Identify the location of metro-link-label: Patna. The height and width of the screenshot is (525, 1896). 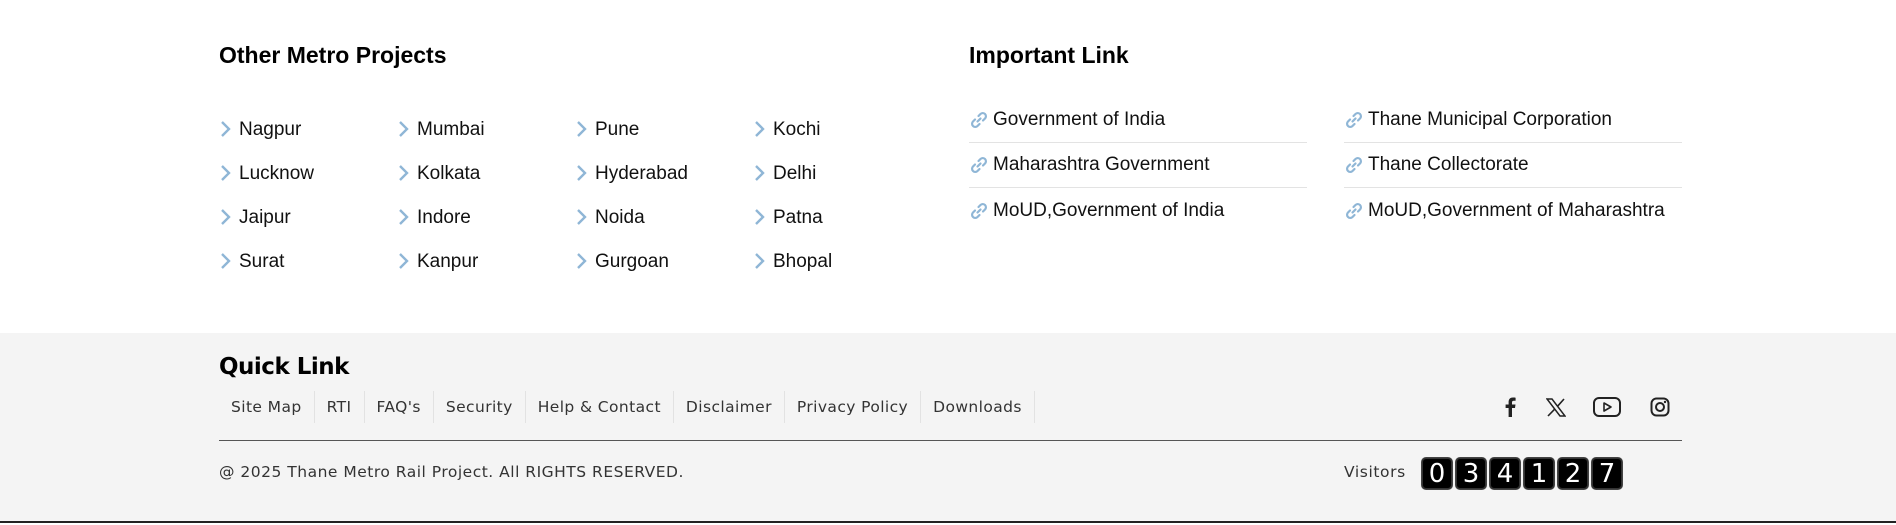
(798, 217).